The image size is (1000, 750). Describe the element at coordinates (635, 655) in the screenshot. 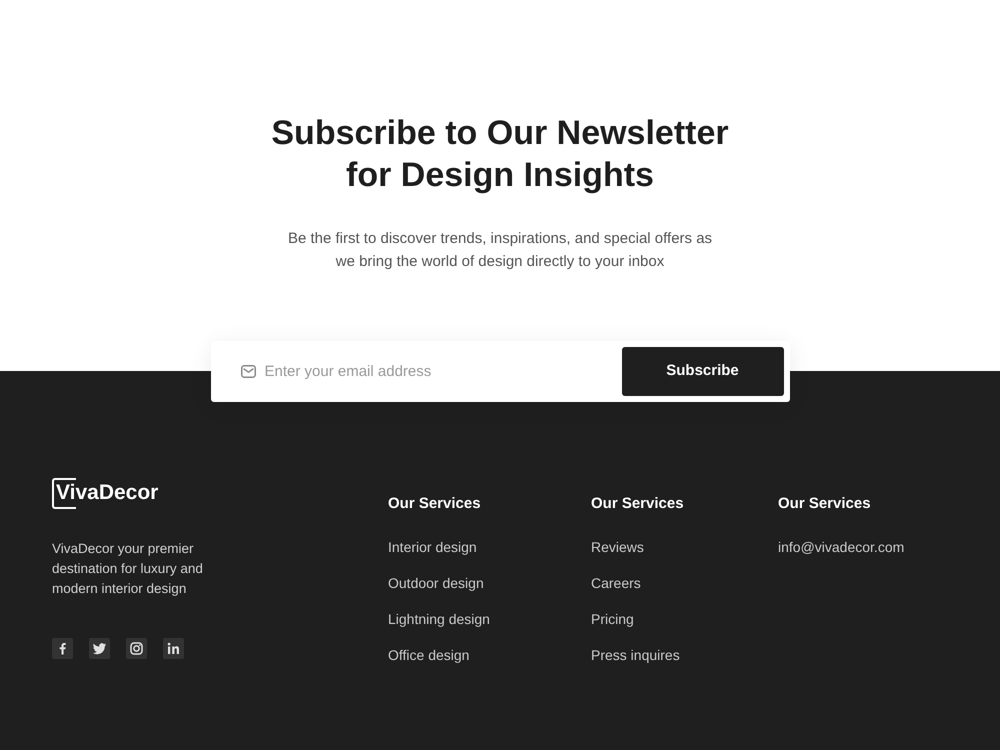

I see `footer-link: Press inquires` at that location.